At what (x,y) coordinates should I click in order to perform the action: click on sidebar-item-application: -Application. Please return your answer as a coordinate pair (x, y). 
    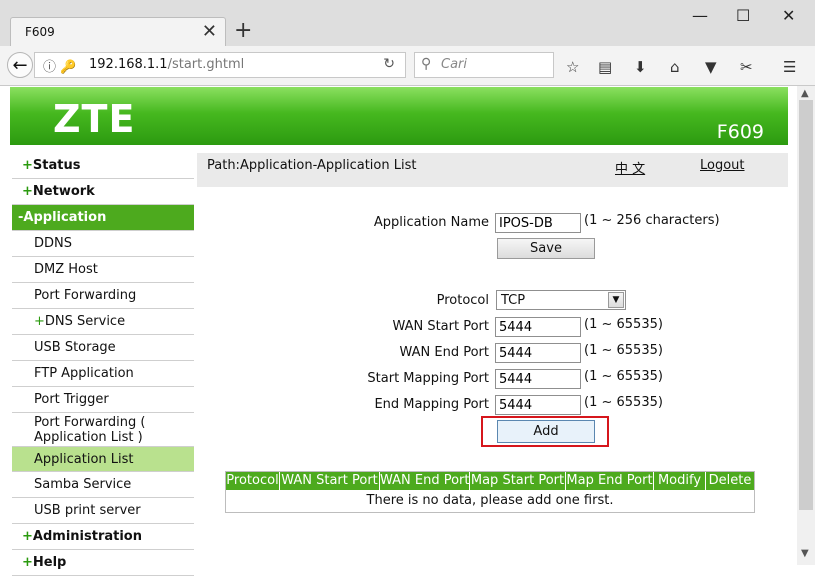
    Looking at the image, I should click on (103, 218).